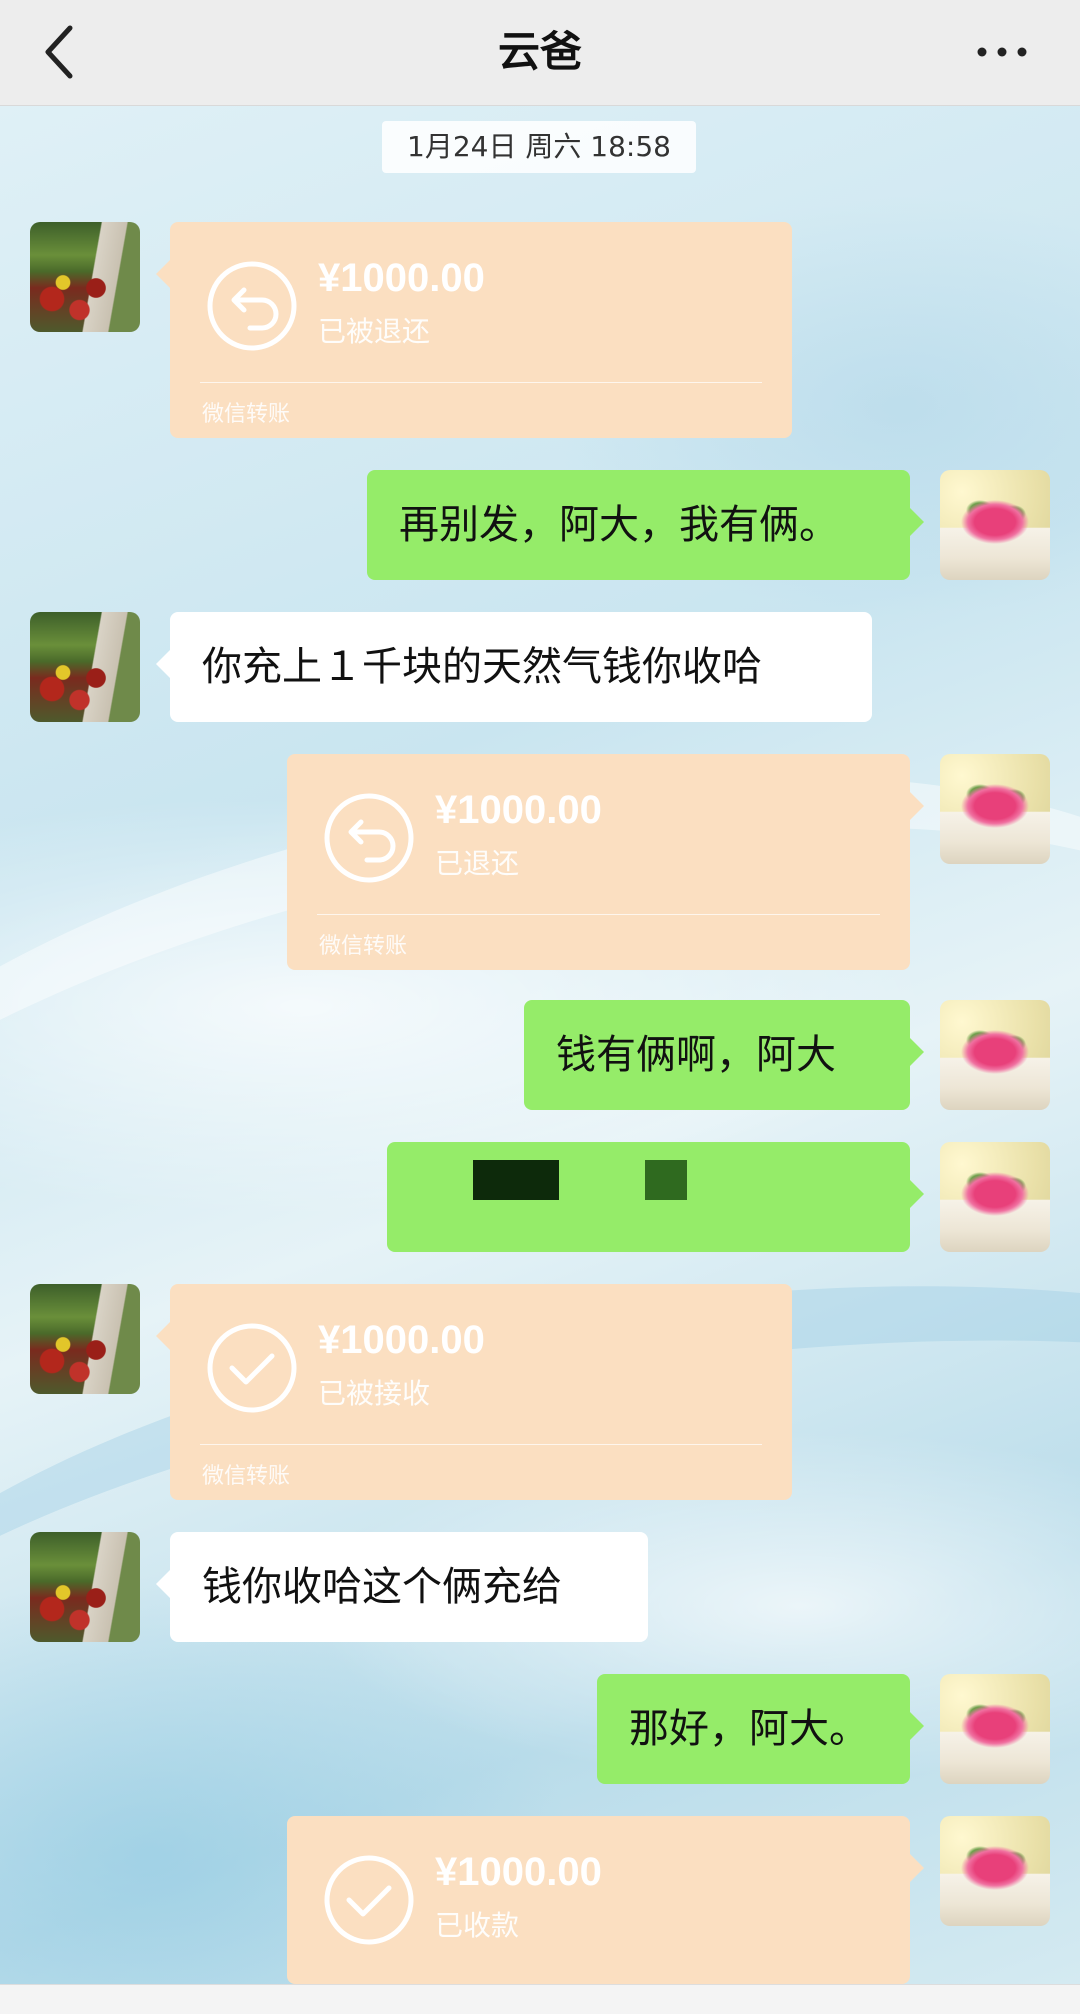  I want to click on chat-title: 云爸, so click(539, 51).